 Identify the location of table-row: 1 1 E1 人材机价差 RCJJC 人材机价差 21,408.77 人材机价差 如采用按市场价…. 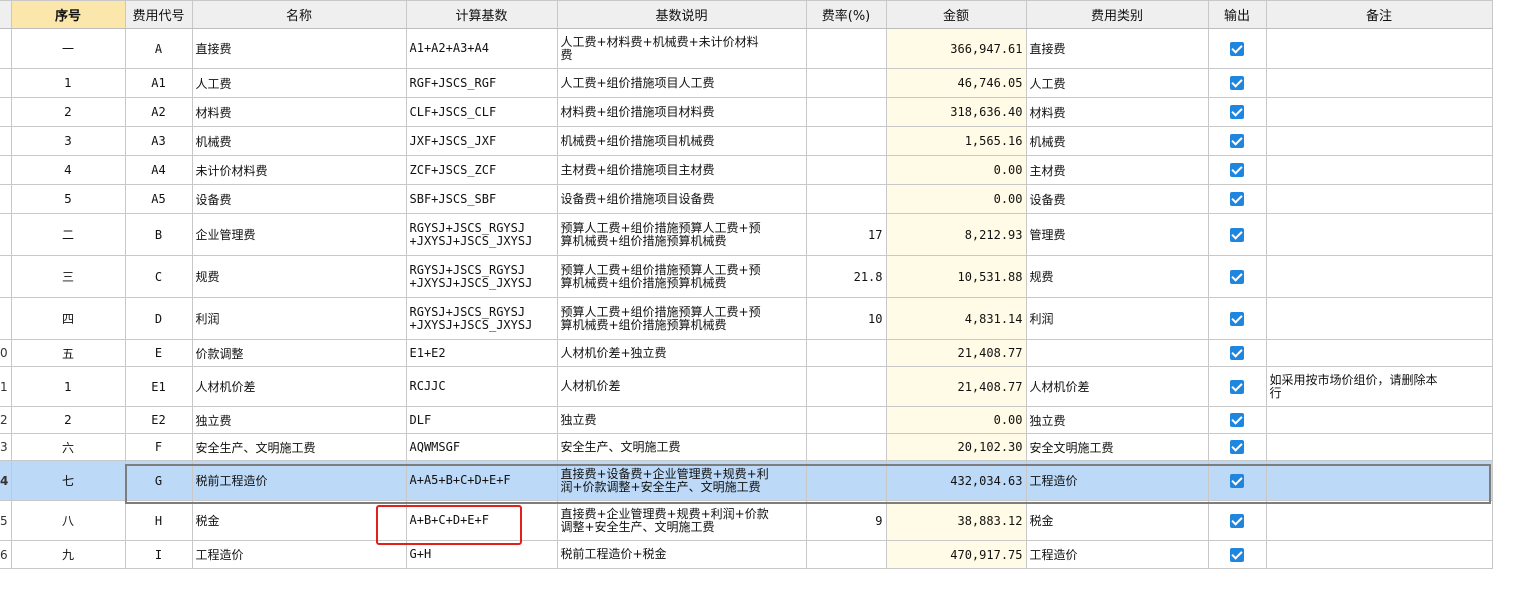
(746, 386).